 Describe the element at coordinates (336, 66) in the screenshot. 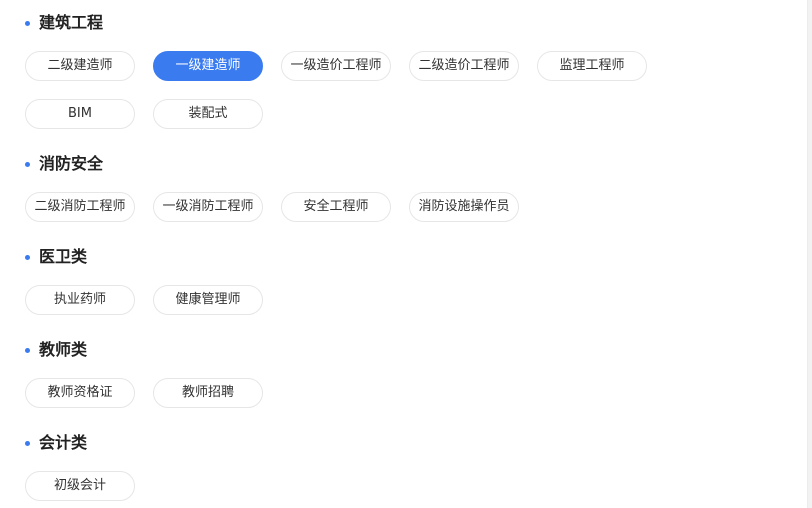

I see `chip-item: 一级造价工程师` at that location.